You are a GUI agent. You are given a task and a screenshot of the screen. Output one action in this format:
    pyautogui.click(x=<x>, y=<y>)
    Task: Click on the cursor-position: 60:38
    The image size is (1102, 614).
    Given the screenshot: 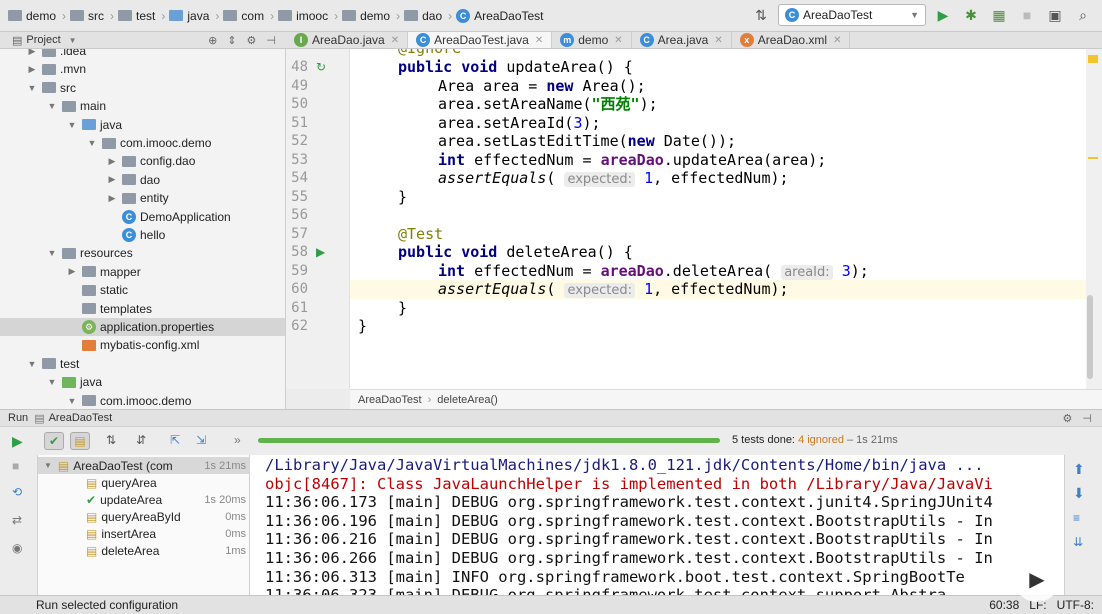 What is the action you would take?
    pyautogui.click(x=1004, y=605)
    